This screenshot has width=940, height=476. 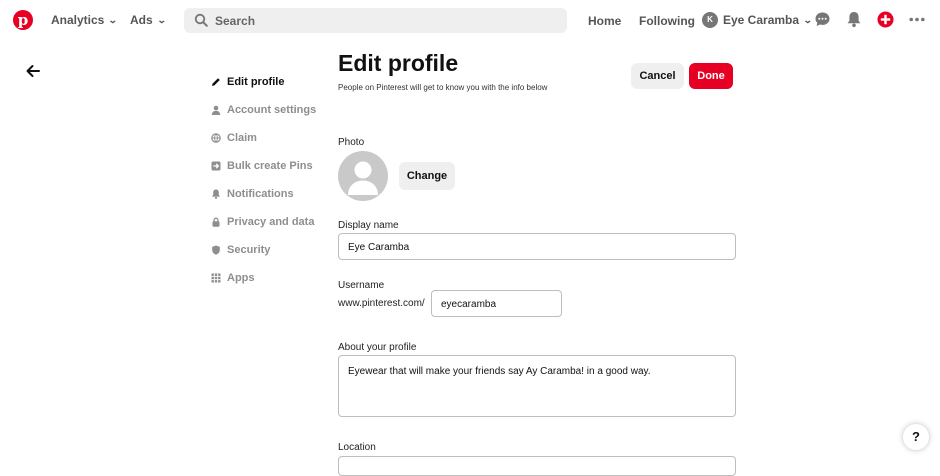 What do you see at coordinates (427, 176) in the screenshot?
I see `change-photo-button: Change` at bounding box center [427, 176].